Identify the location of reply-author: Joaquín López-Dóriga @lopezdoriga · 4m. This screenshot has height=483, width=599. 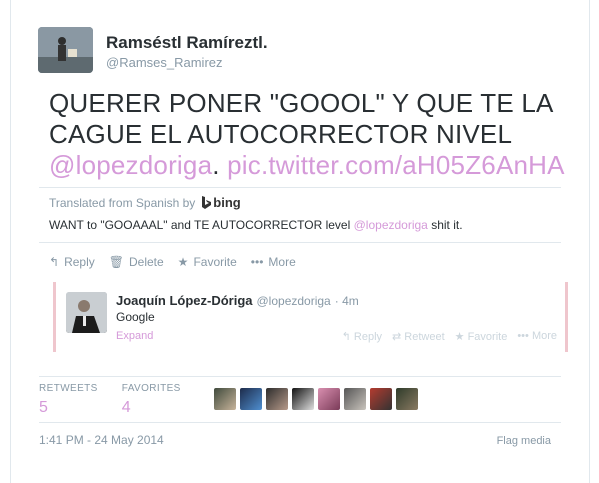
(237, 300).